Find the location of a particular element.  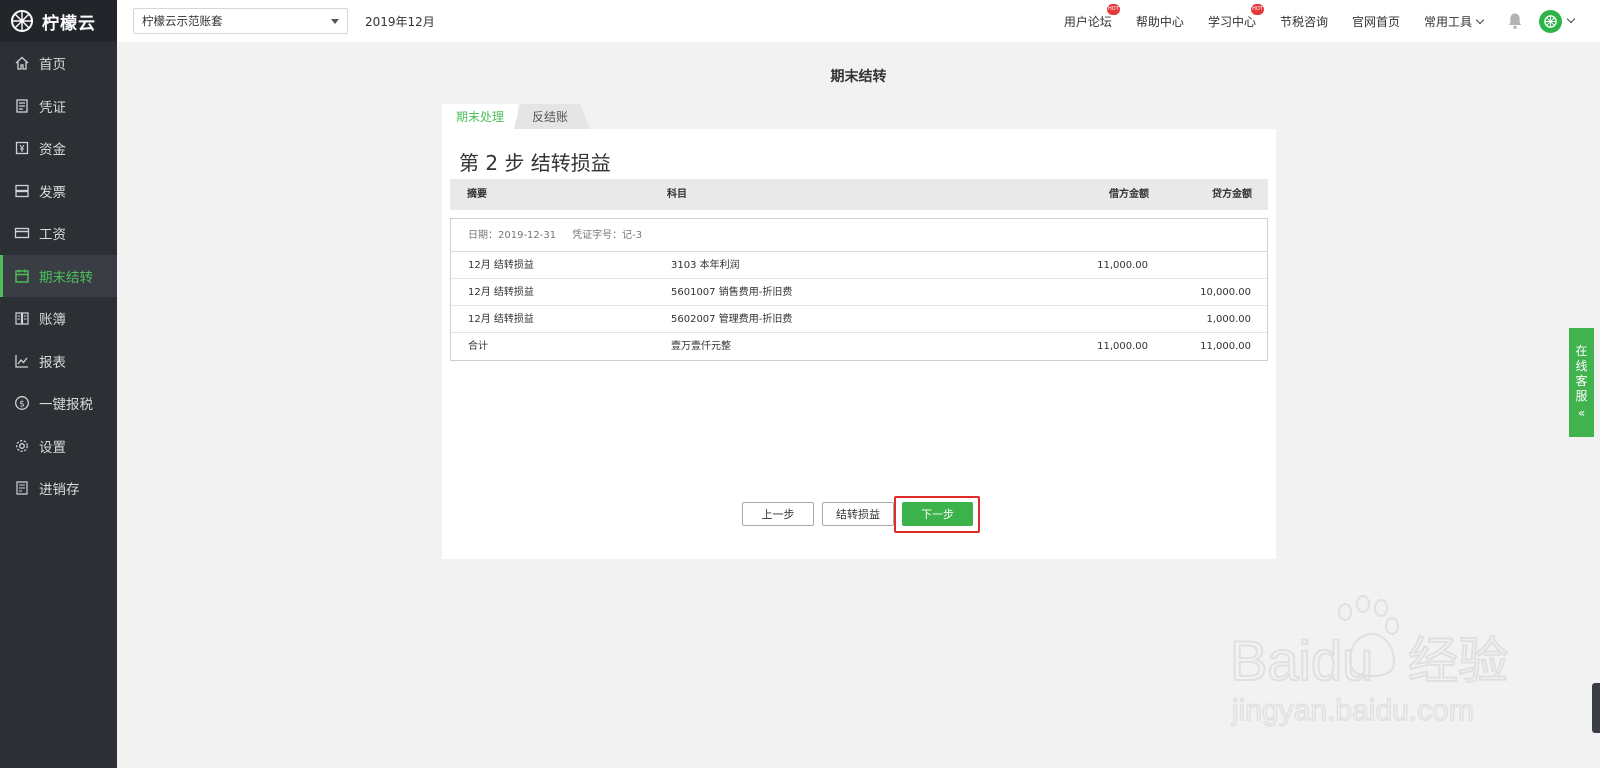

fund-icon is located at coordinates (22, 148).